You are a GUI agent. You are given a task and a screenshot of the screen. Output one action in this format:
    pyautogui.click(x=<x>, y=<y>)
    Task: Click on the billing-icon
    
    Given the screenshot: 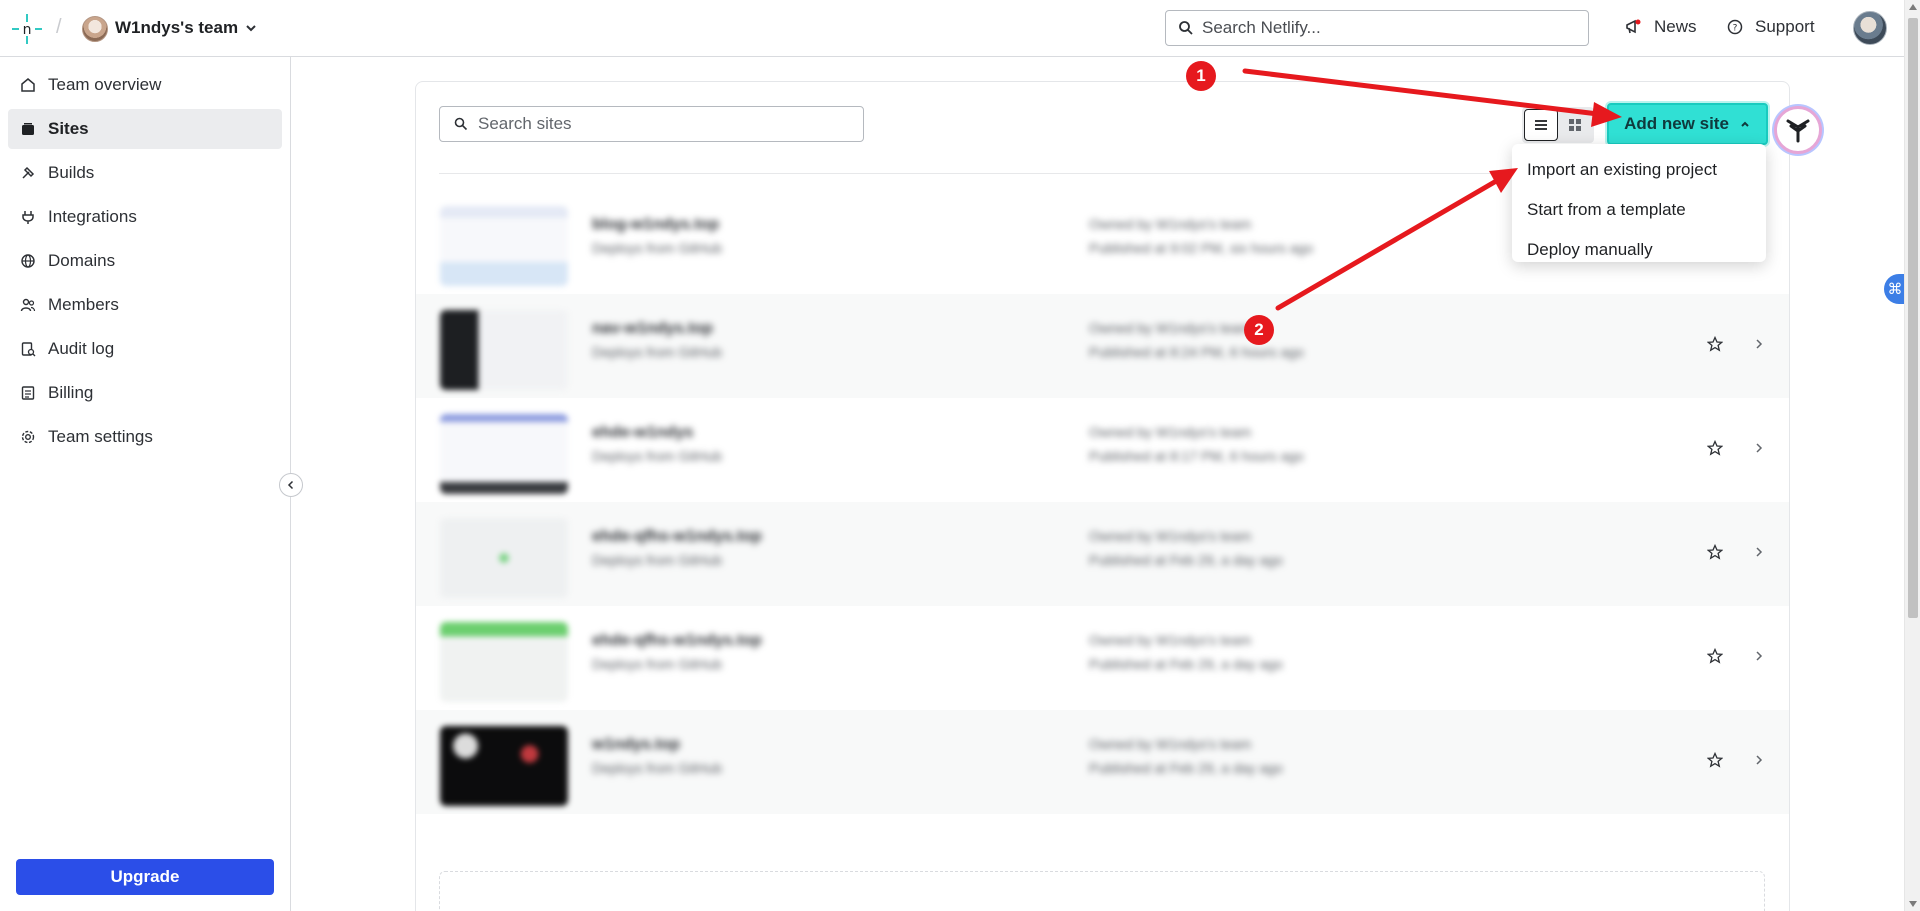 What is the action you would take?
    pyautogui.click(x=28, y=393)
    